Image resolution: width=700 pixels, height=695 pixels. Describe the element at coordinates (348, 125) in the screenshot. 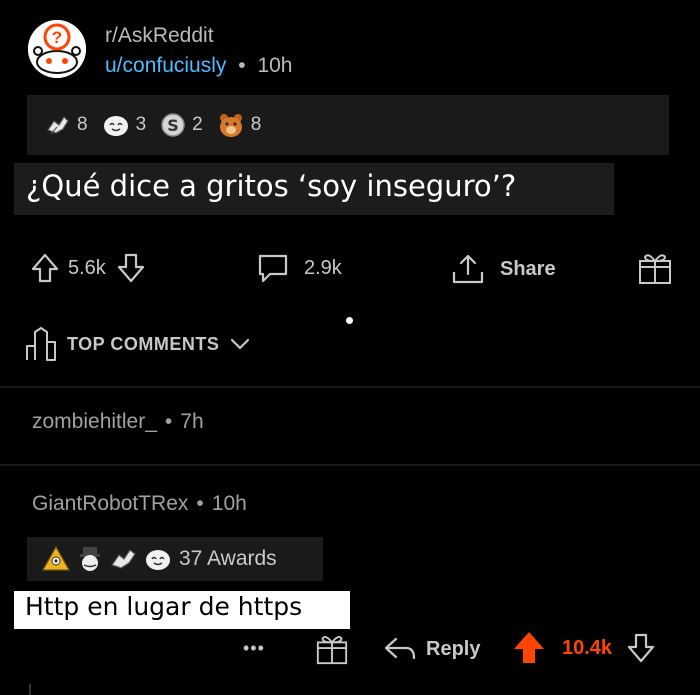

I see `post-awards-bar: 8 3 S 2 8` at that location.